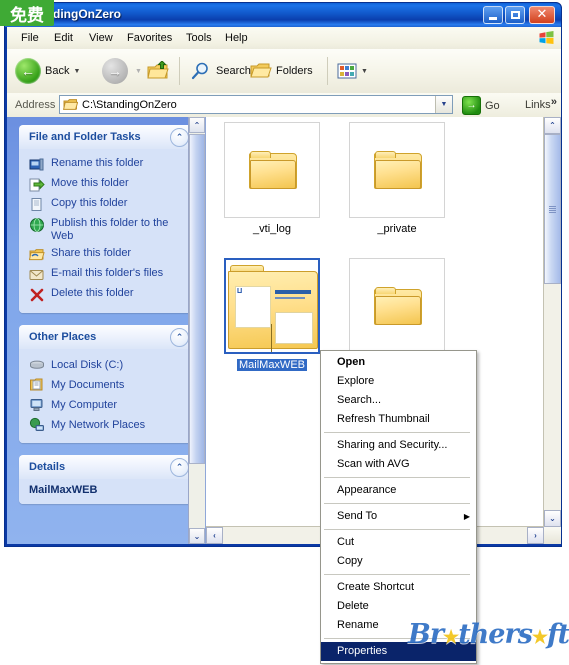  Describe the element at coordinates (37, 205) in the screenshot. I see `copy-icon` at that location.